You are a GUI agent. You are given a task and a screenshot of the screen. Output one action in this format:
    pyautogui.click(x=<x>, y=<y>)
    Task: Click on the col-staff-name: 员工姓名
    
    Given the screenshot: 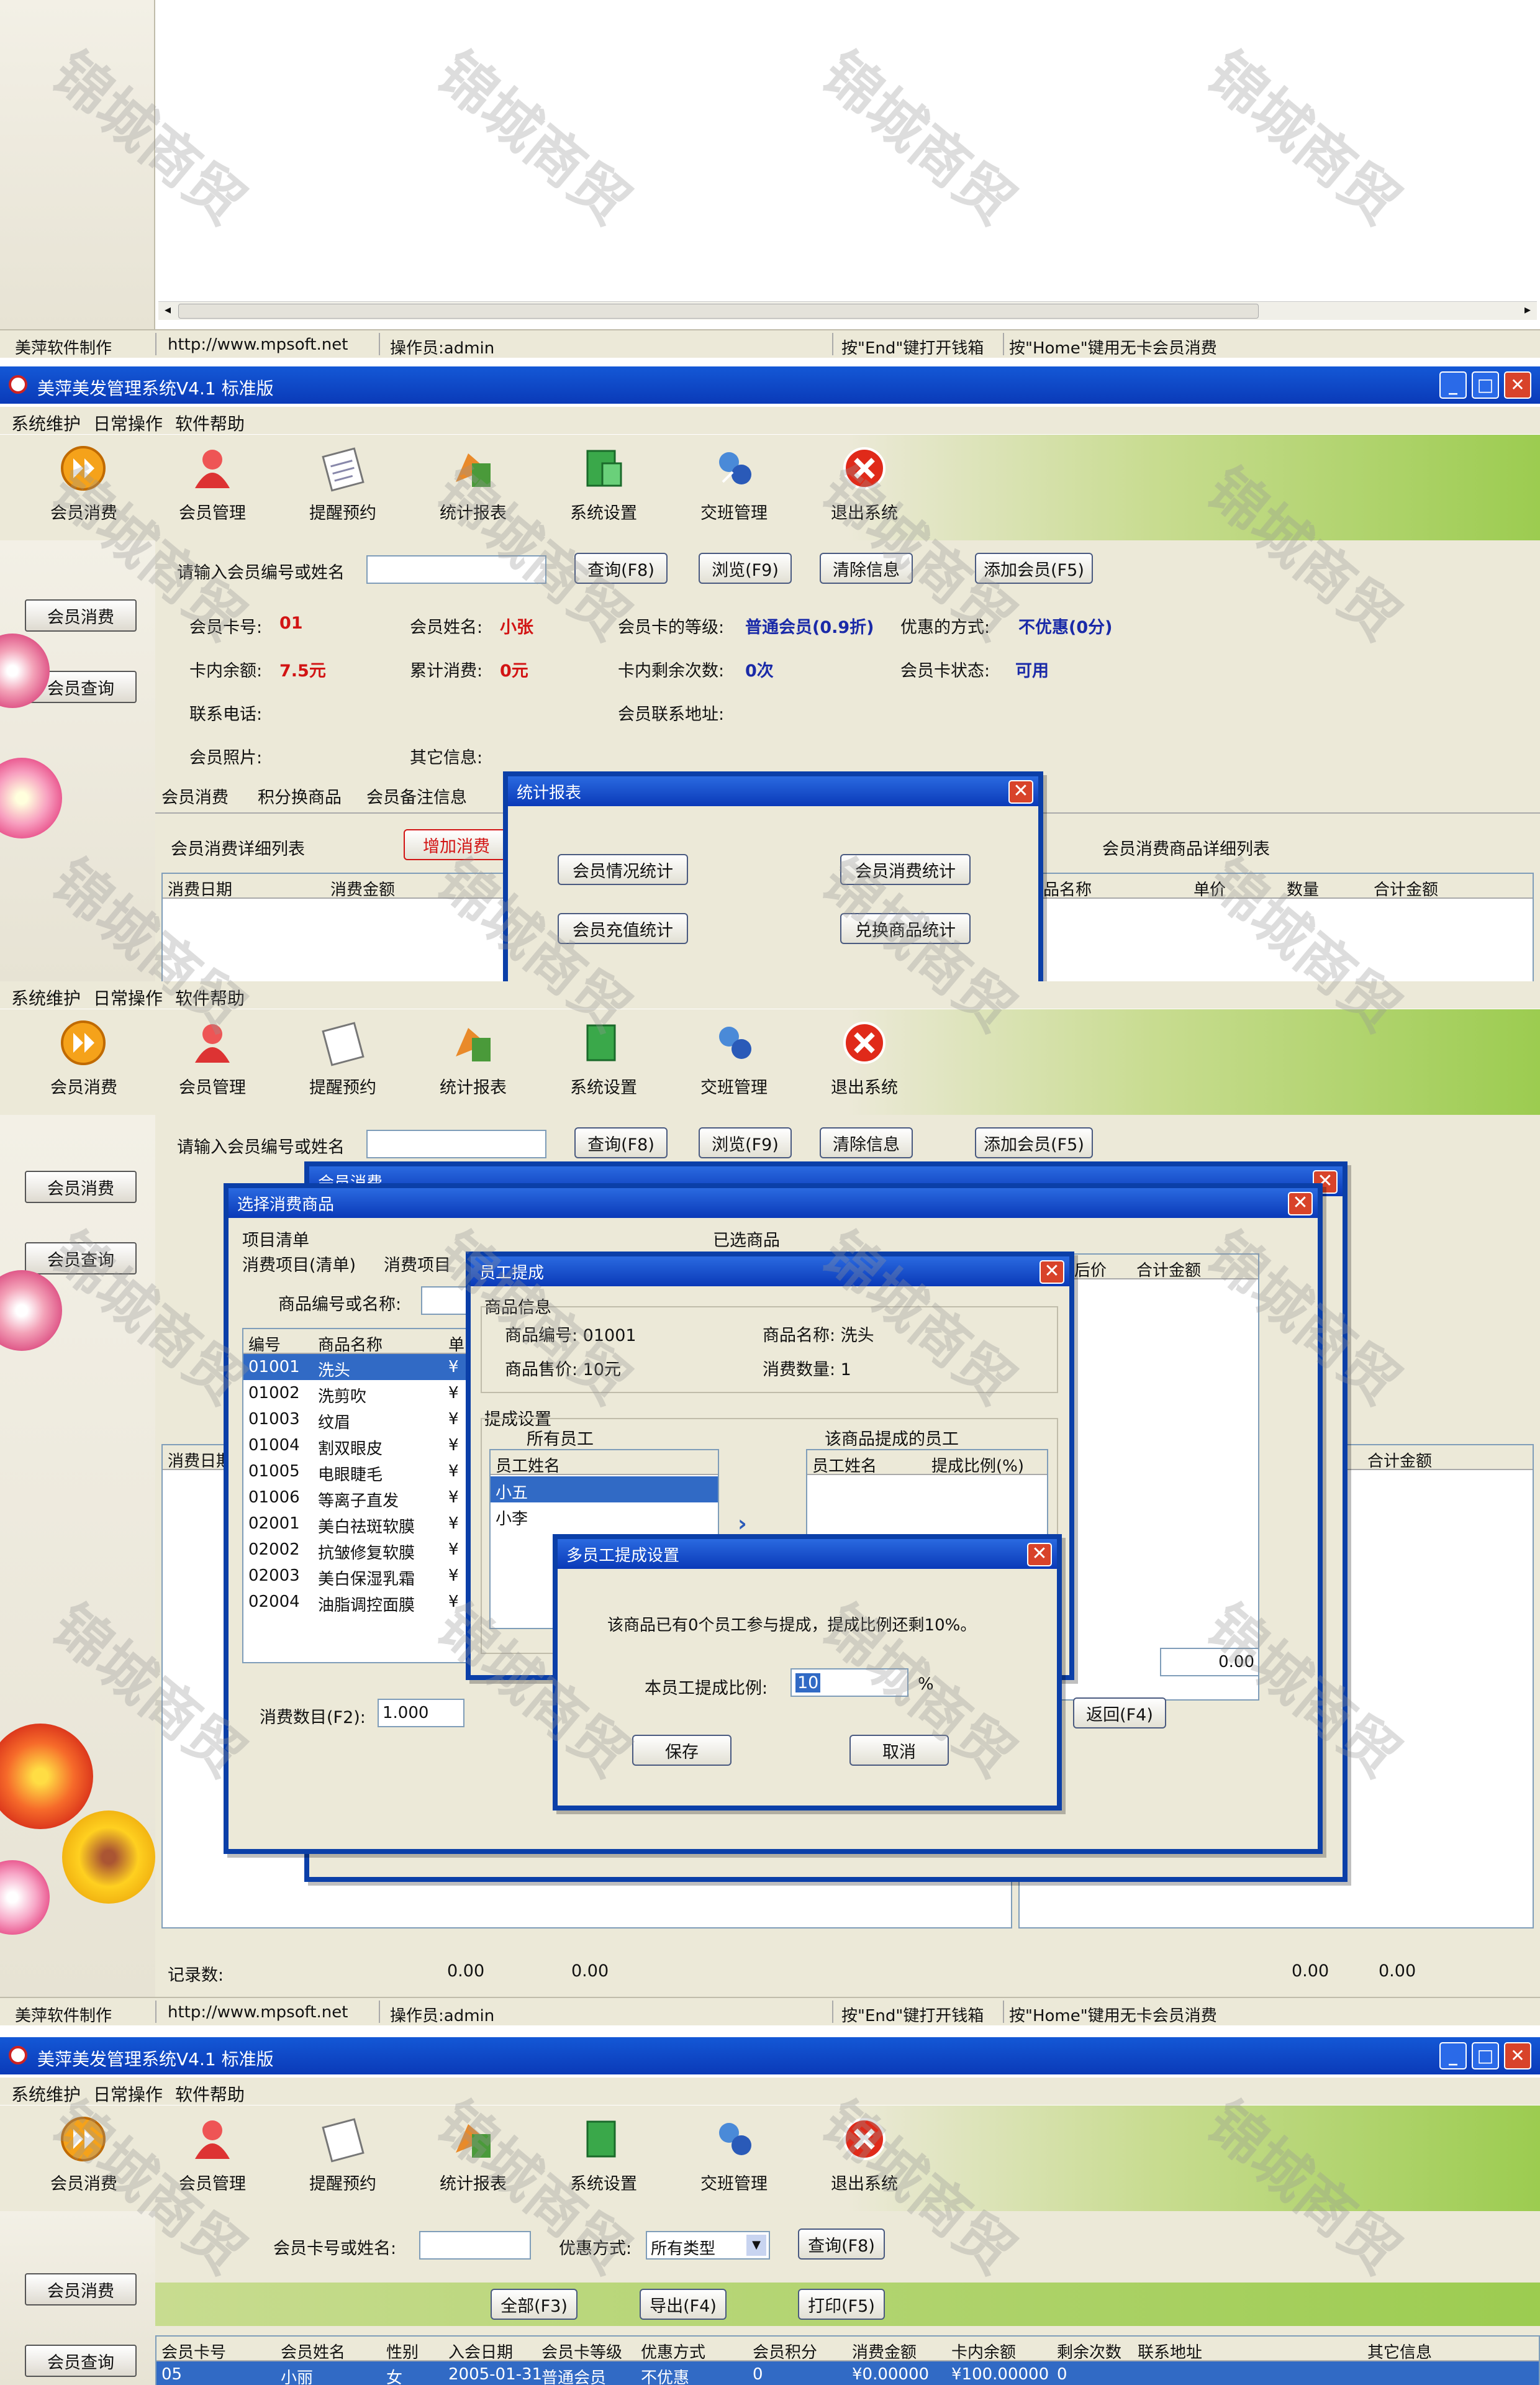 What is the action you would take?
    pyautogui.click(x=528, y=1464)
    